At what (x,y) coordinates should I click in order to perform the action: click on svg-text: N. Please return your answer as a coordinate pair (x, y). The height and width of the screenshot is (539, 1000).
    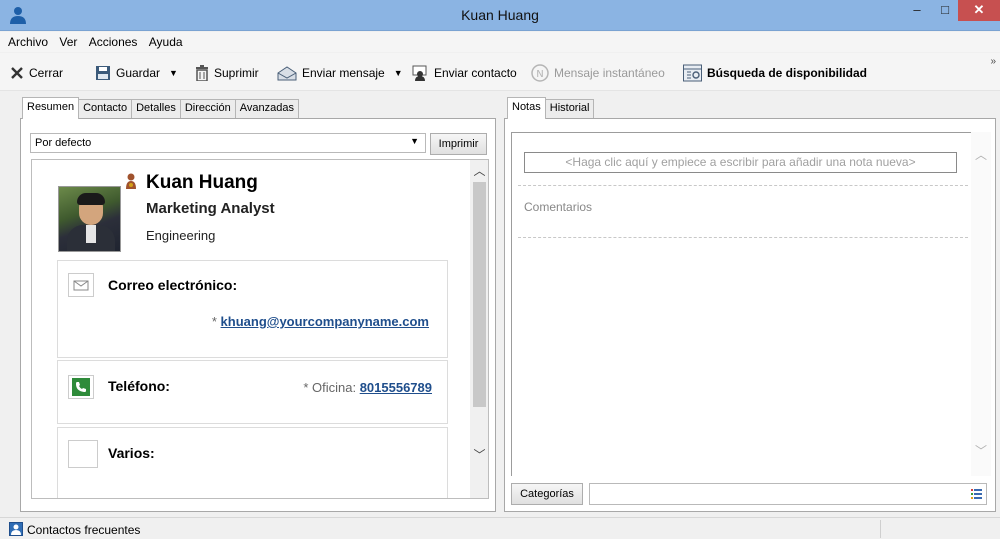
    Looking at the image, I should click on (539, 74).